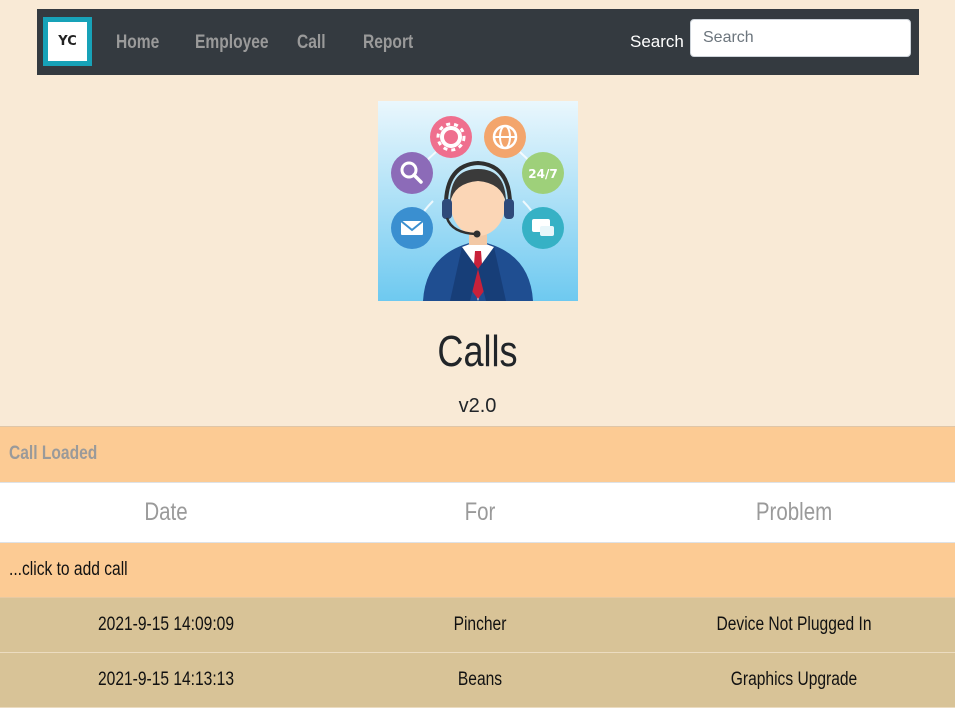 The width and height of the screenshot is (955, 708). What do you see at coordinates (166, 512) in the screenshot?
I see `header-date: Date` at bounding box center [166, 512].